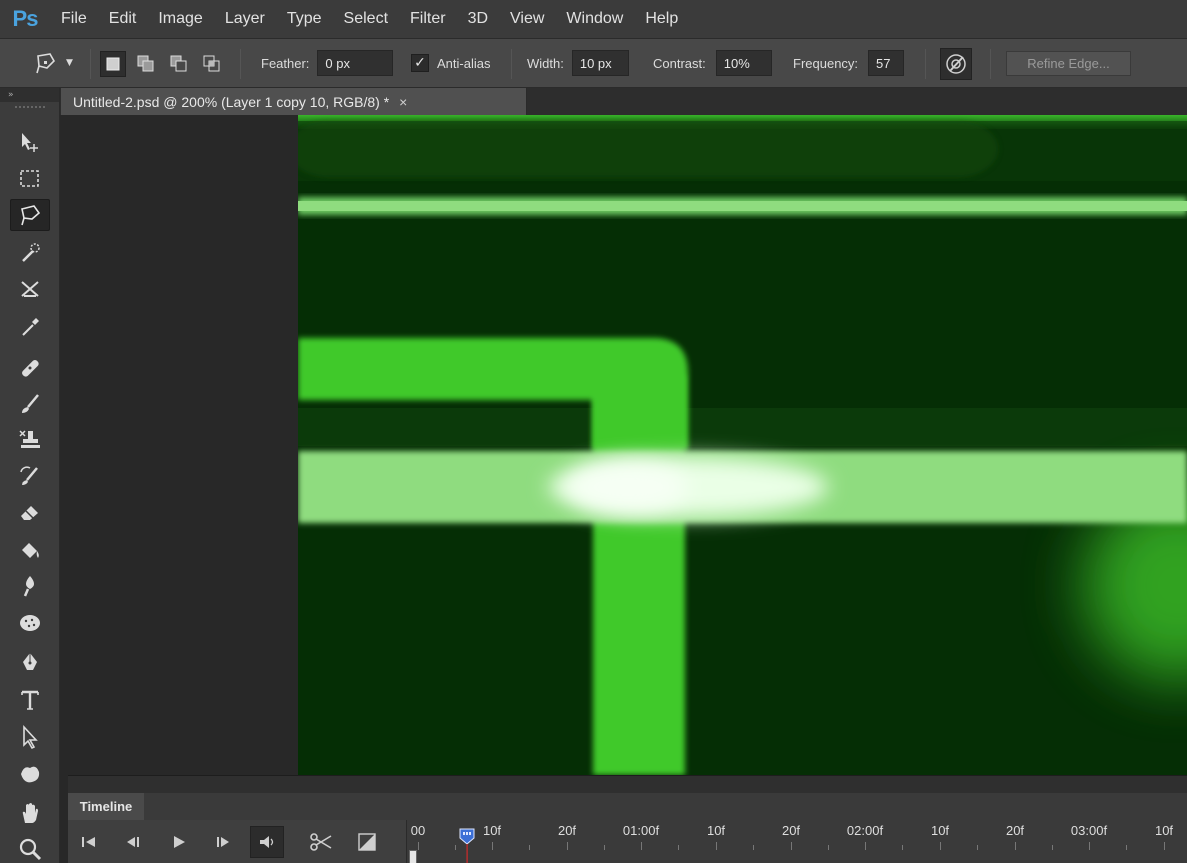 This screenshot has height=863, width=1187. I want to click on intersect-selection-button, so click(212, 64).